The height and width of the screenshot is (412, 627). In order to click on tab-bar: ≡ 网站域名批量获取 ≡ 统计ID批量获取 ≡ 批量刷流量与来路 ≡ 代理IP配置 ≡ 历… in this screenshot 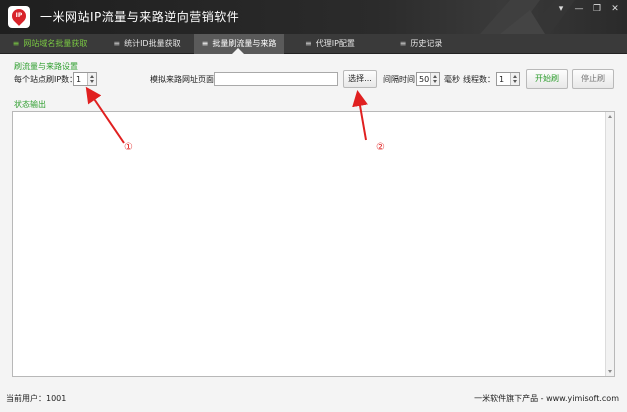, I will do `click(313, 44)`.